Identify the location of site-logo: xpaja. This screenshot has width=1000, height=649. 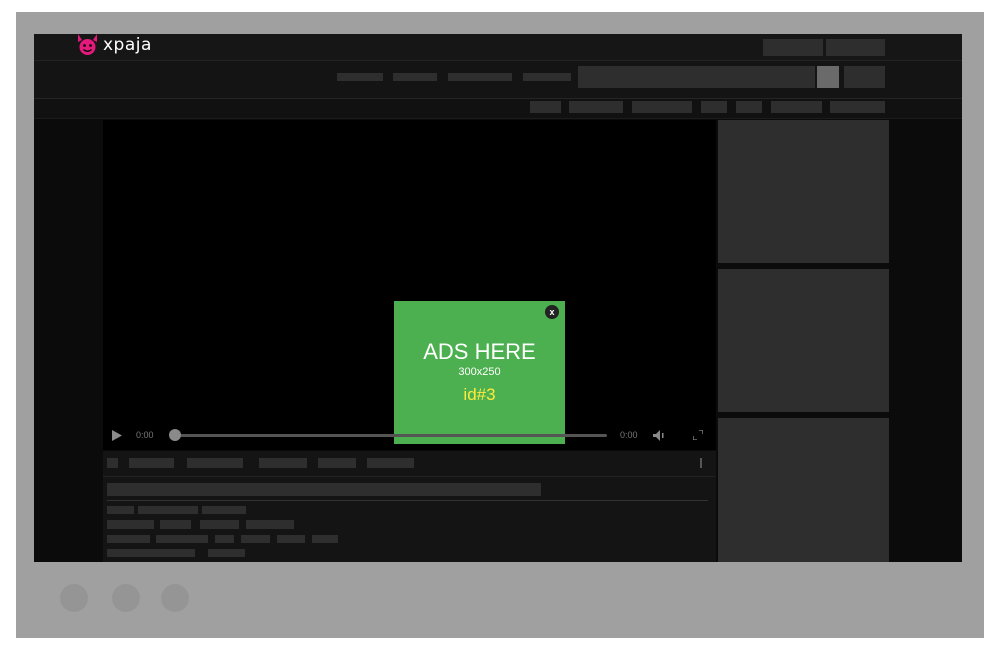
(113, 45).